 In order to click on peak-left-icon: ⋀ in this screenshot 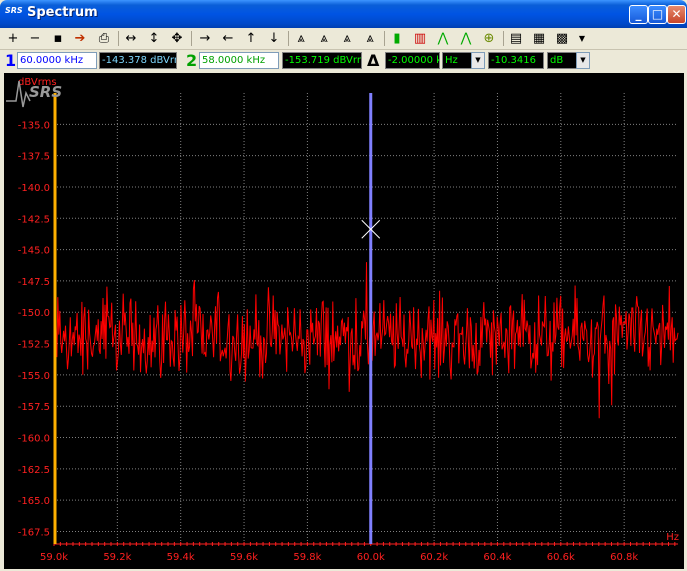, I will do `click(443, 38)`.